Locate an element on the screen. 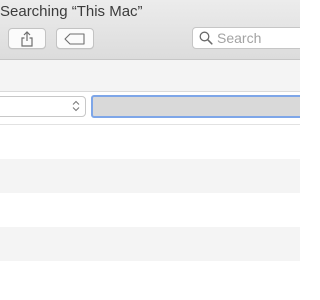 This screenshot has height=300, width=320. magnifying-glass-icon is located at coordinates (206, 38).